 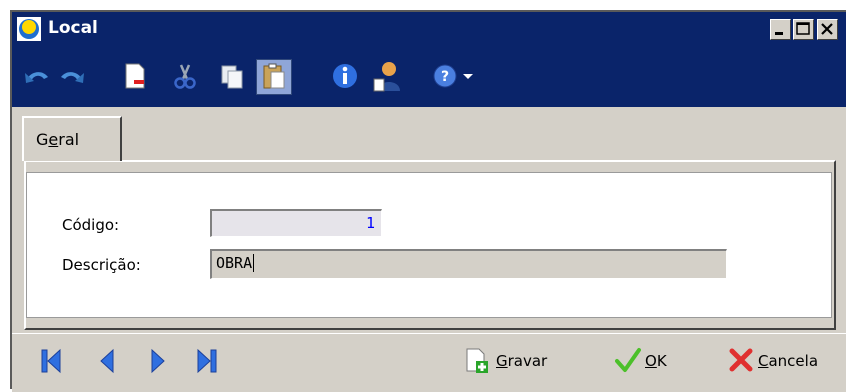 What do you see at coordinates (73, 28) in the screenshot?
I see `window-title: Local` at bounding box center [73, 28].